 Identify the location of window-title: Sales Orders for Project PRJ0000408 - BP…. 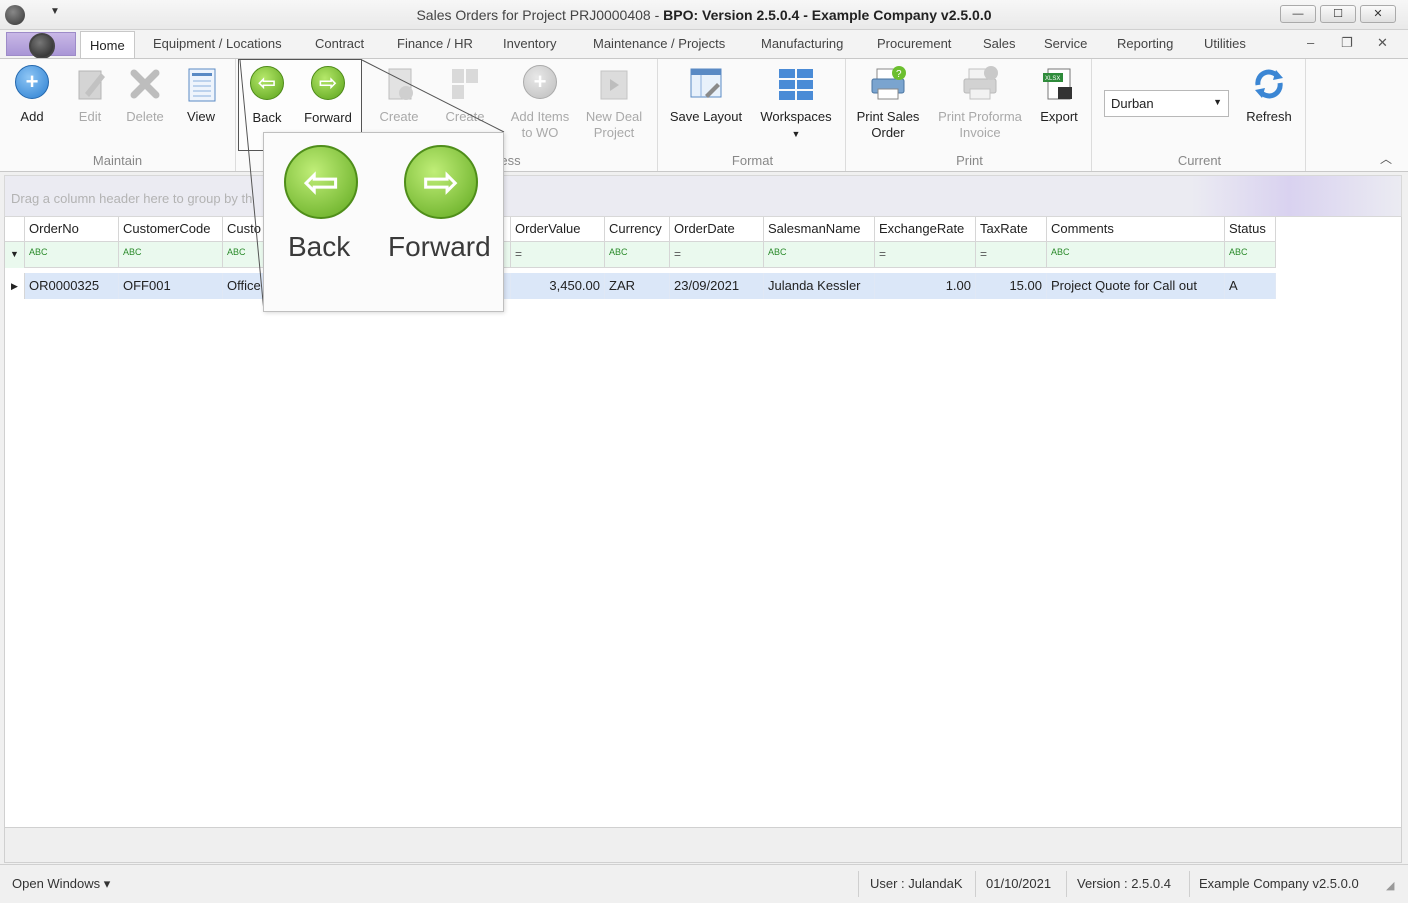
(704, 15).